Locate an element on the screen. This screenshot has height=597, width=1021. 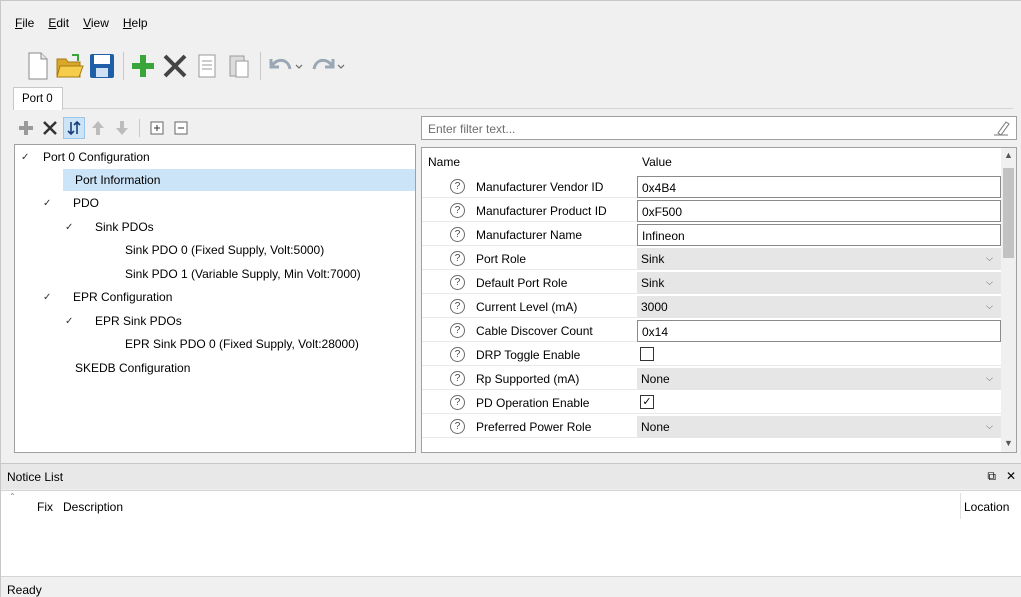
open-folder-button is located at coordinates (70, 66).